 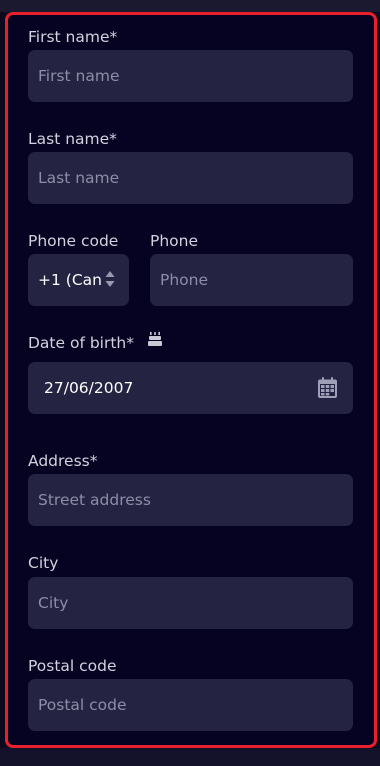 What do you see at coordinates (89, 388) in the screenshot?
I see `date-of-birth-value: 27/06/2007` at bounding box center [89, 388].